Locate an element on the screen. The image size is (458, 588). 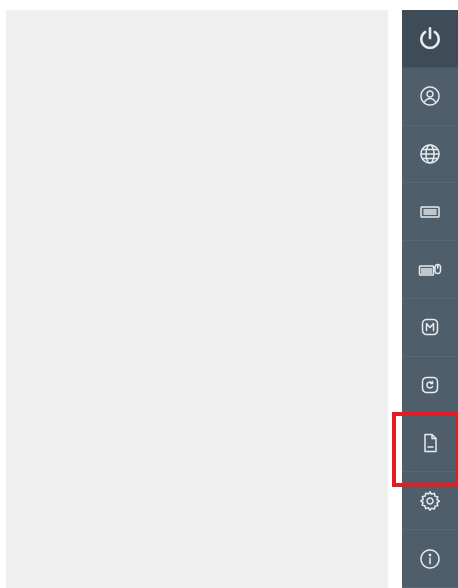
keyboard-mouse-icon is located at coordinates (430, 270).